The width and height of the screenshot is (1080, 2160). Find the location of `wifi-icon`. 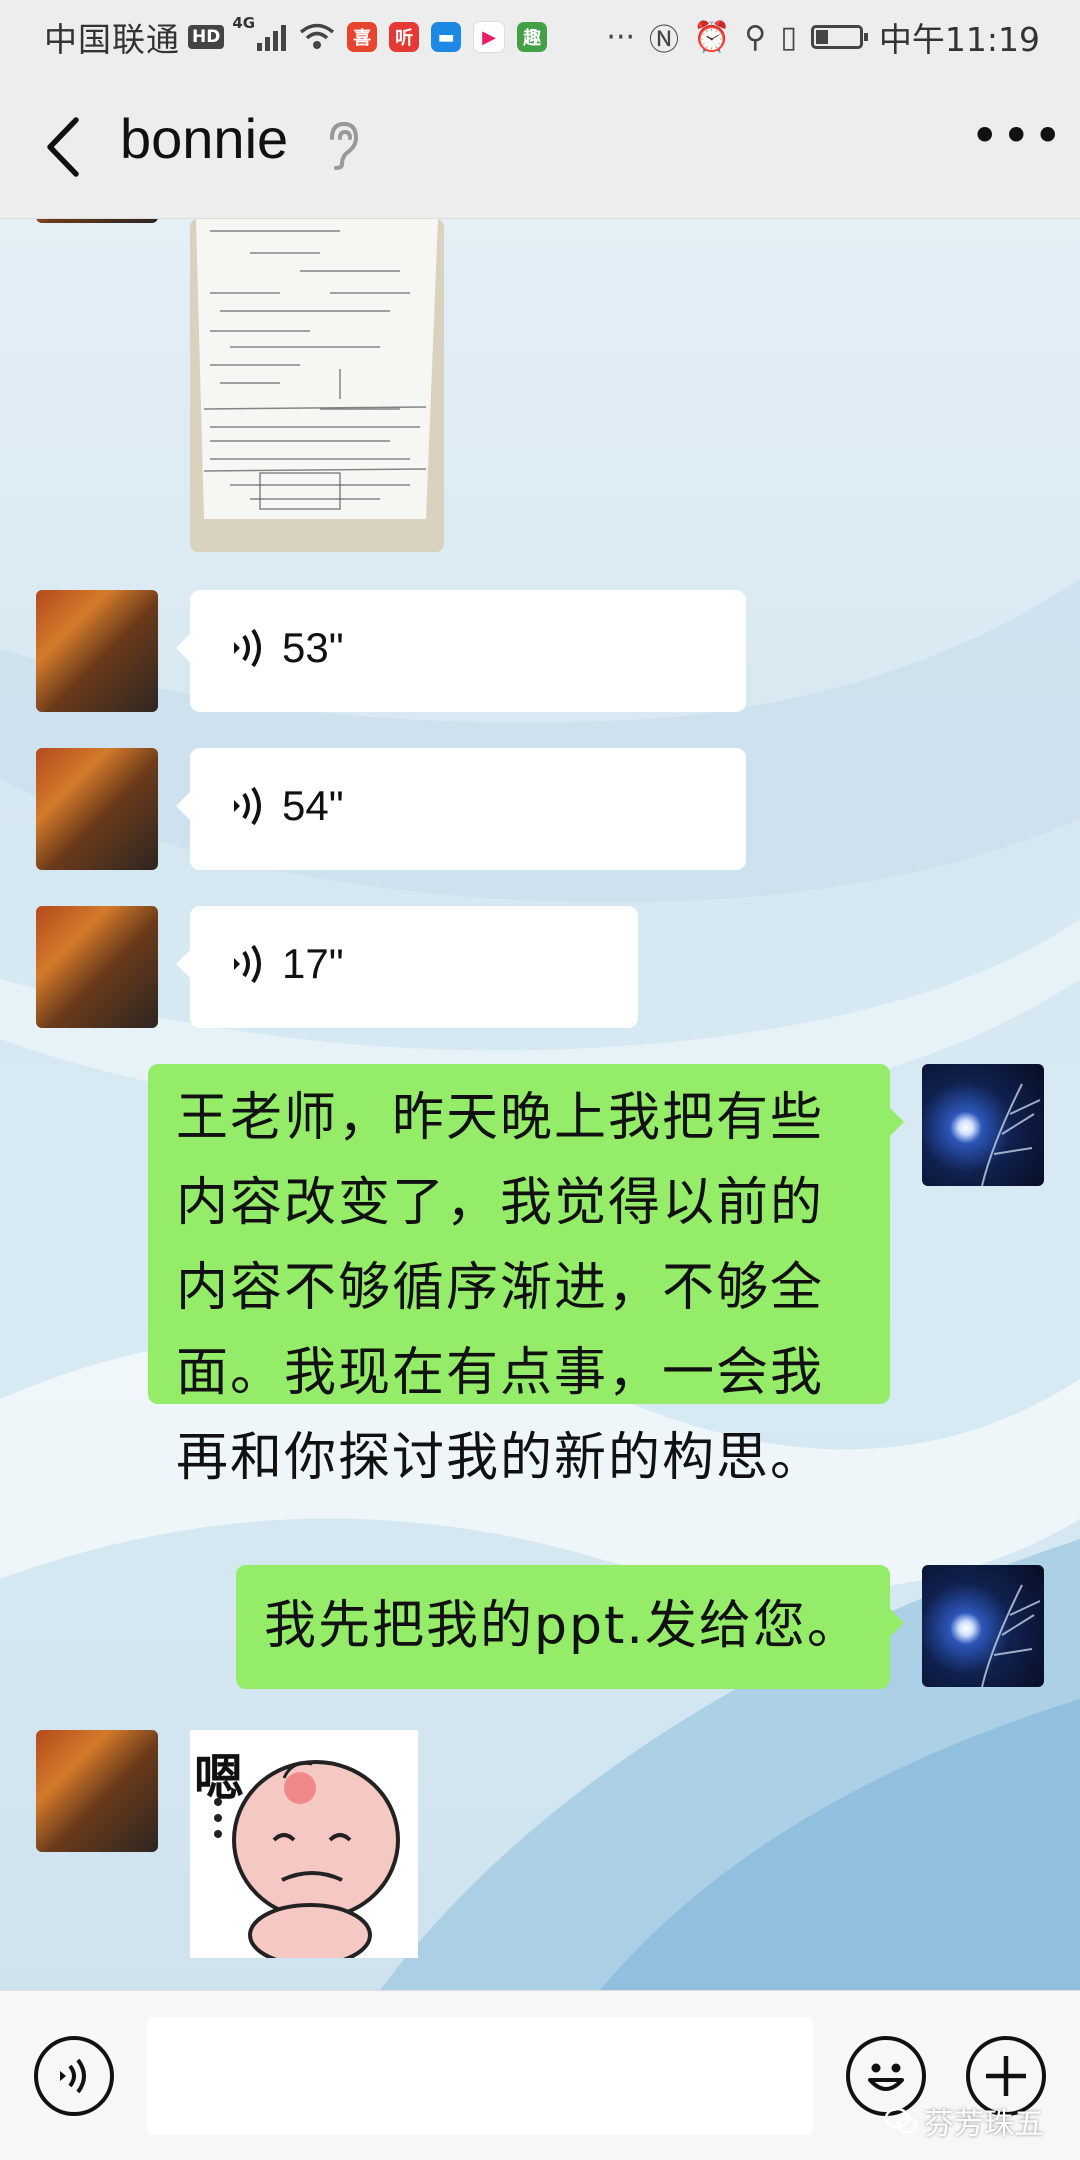

wifi-icon is located at coordinates (317, 36).